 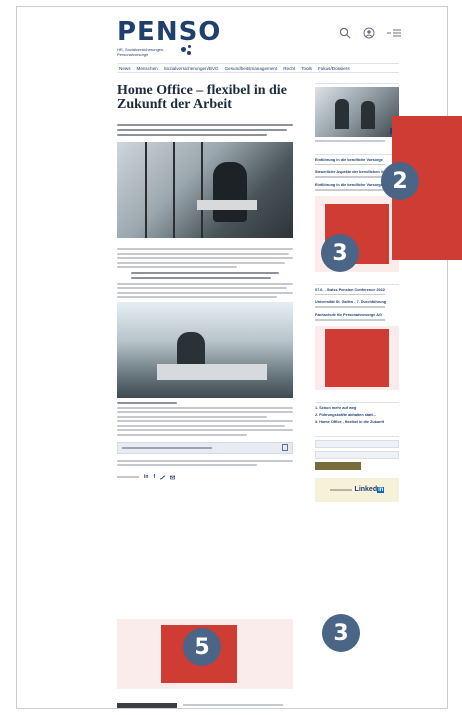 I want to click on newsletter-button, so click(x=338, y=465).